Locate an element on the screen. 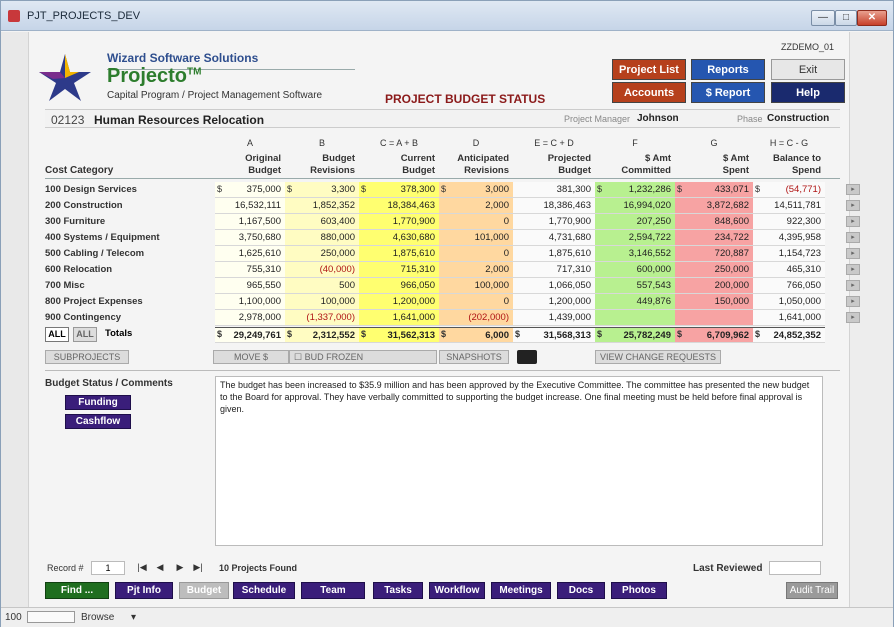 This screenshot has width=894, height=627. cell-f: 3,146,552 is located at coordinates (635, 254).